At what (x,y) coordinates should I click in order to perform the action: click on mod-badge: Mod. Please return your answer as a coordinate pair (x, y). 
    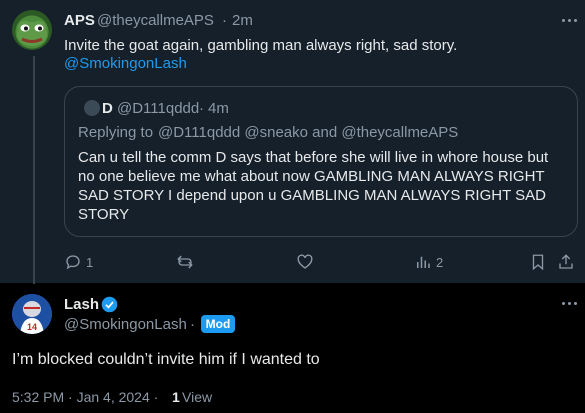
    Looking at the image, I should click on (218, 324).